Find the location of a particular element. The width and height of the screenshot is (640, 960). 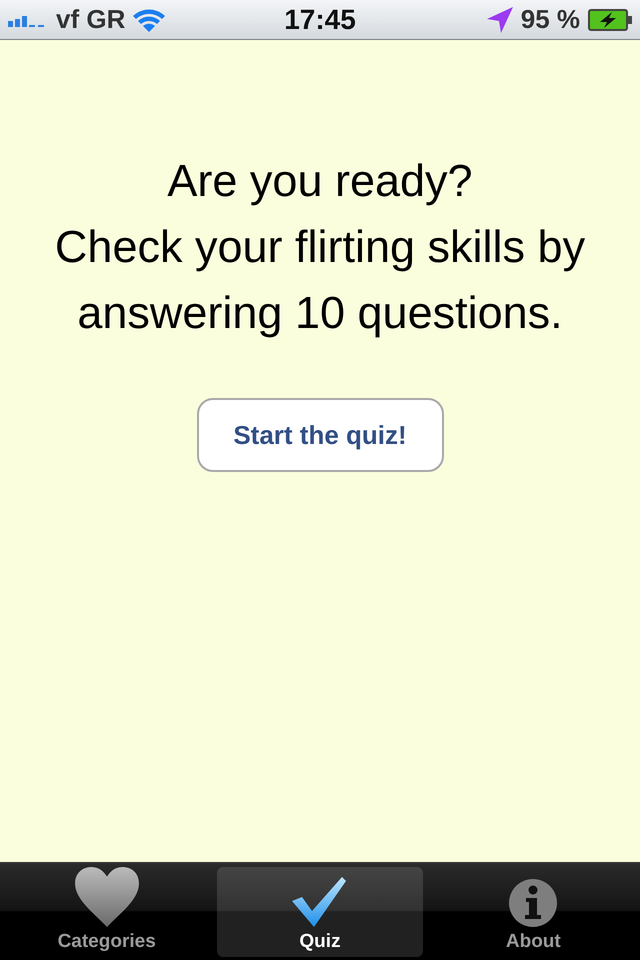

location-arrow-icon is located at coordinates (499, 19).